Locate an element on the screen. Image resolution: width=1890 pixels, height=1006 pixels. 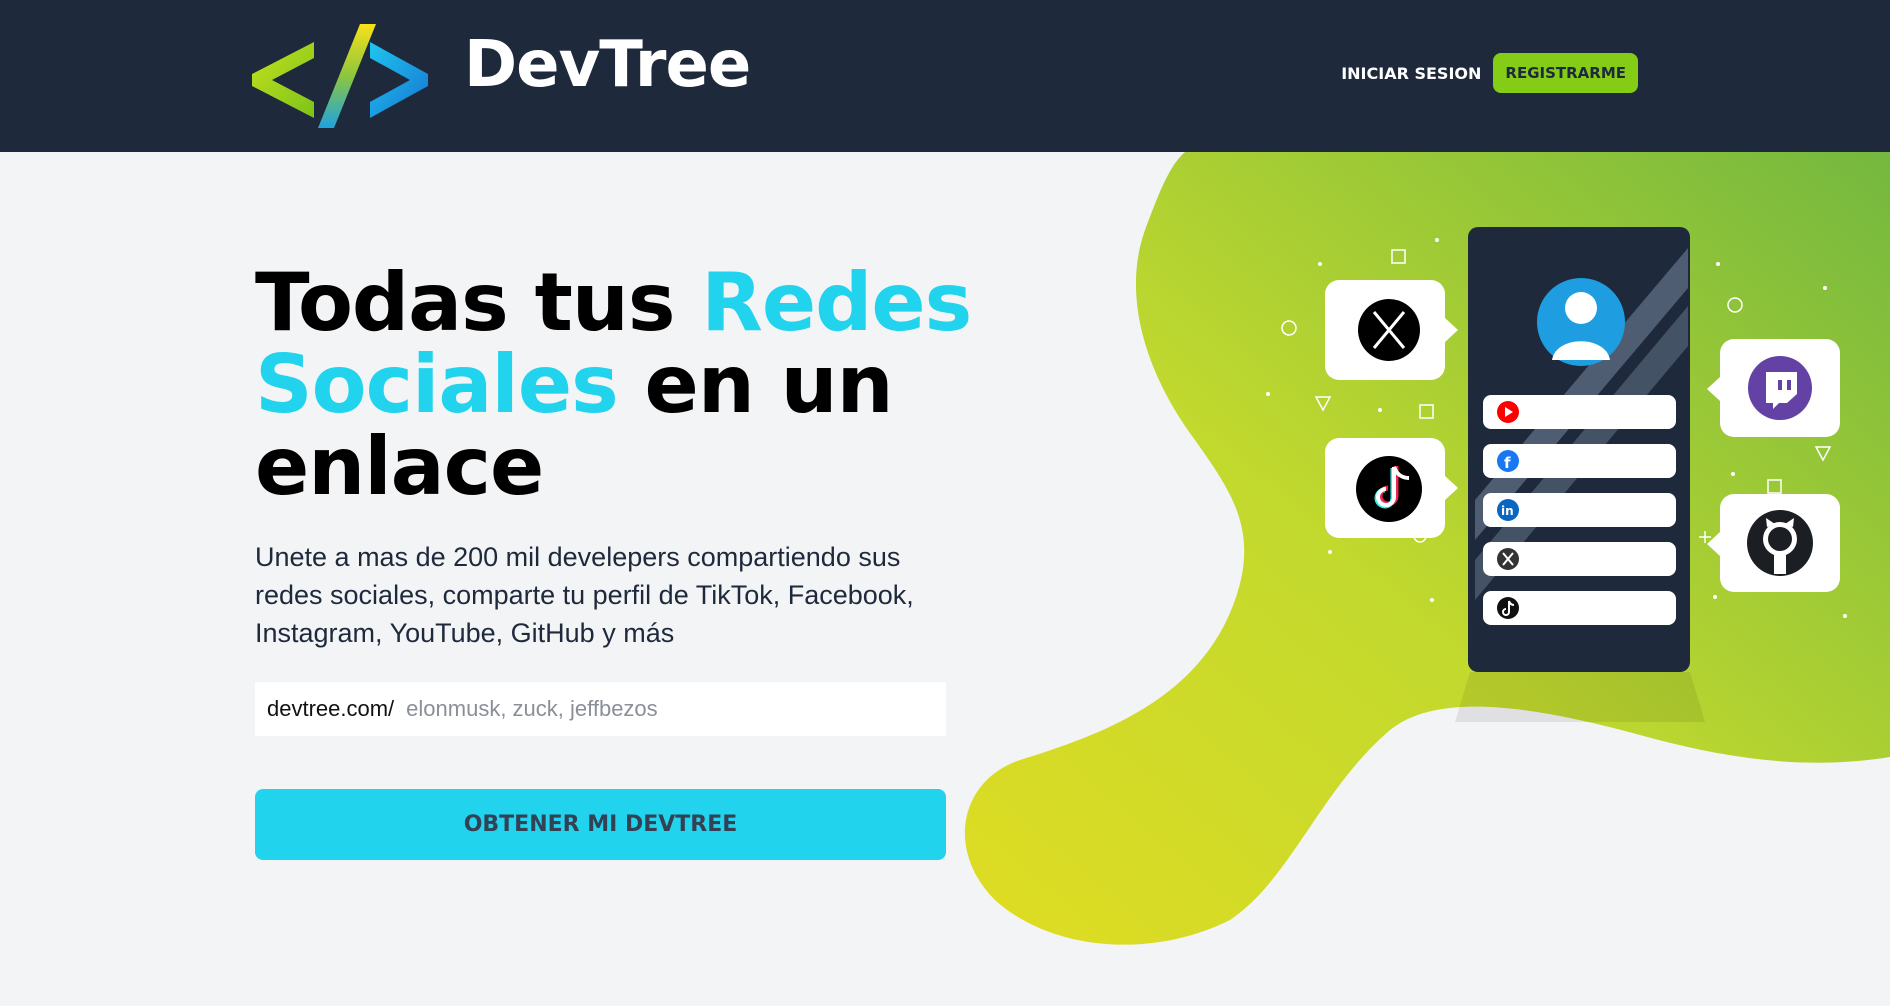
phone-link-x is located at coordinates (1579, 559).